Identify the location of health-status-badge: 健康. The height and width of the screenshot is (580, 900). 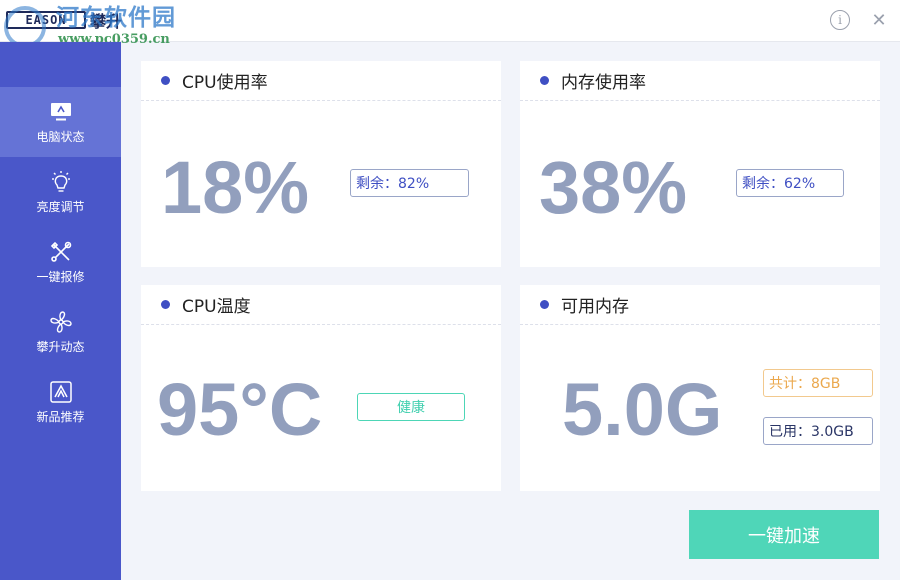
(411, 407).